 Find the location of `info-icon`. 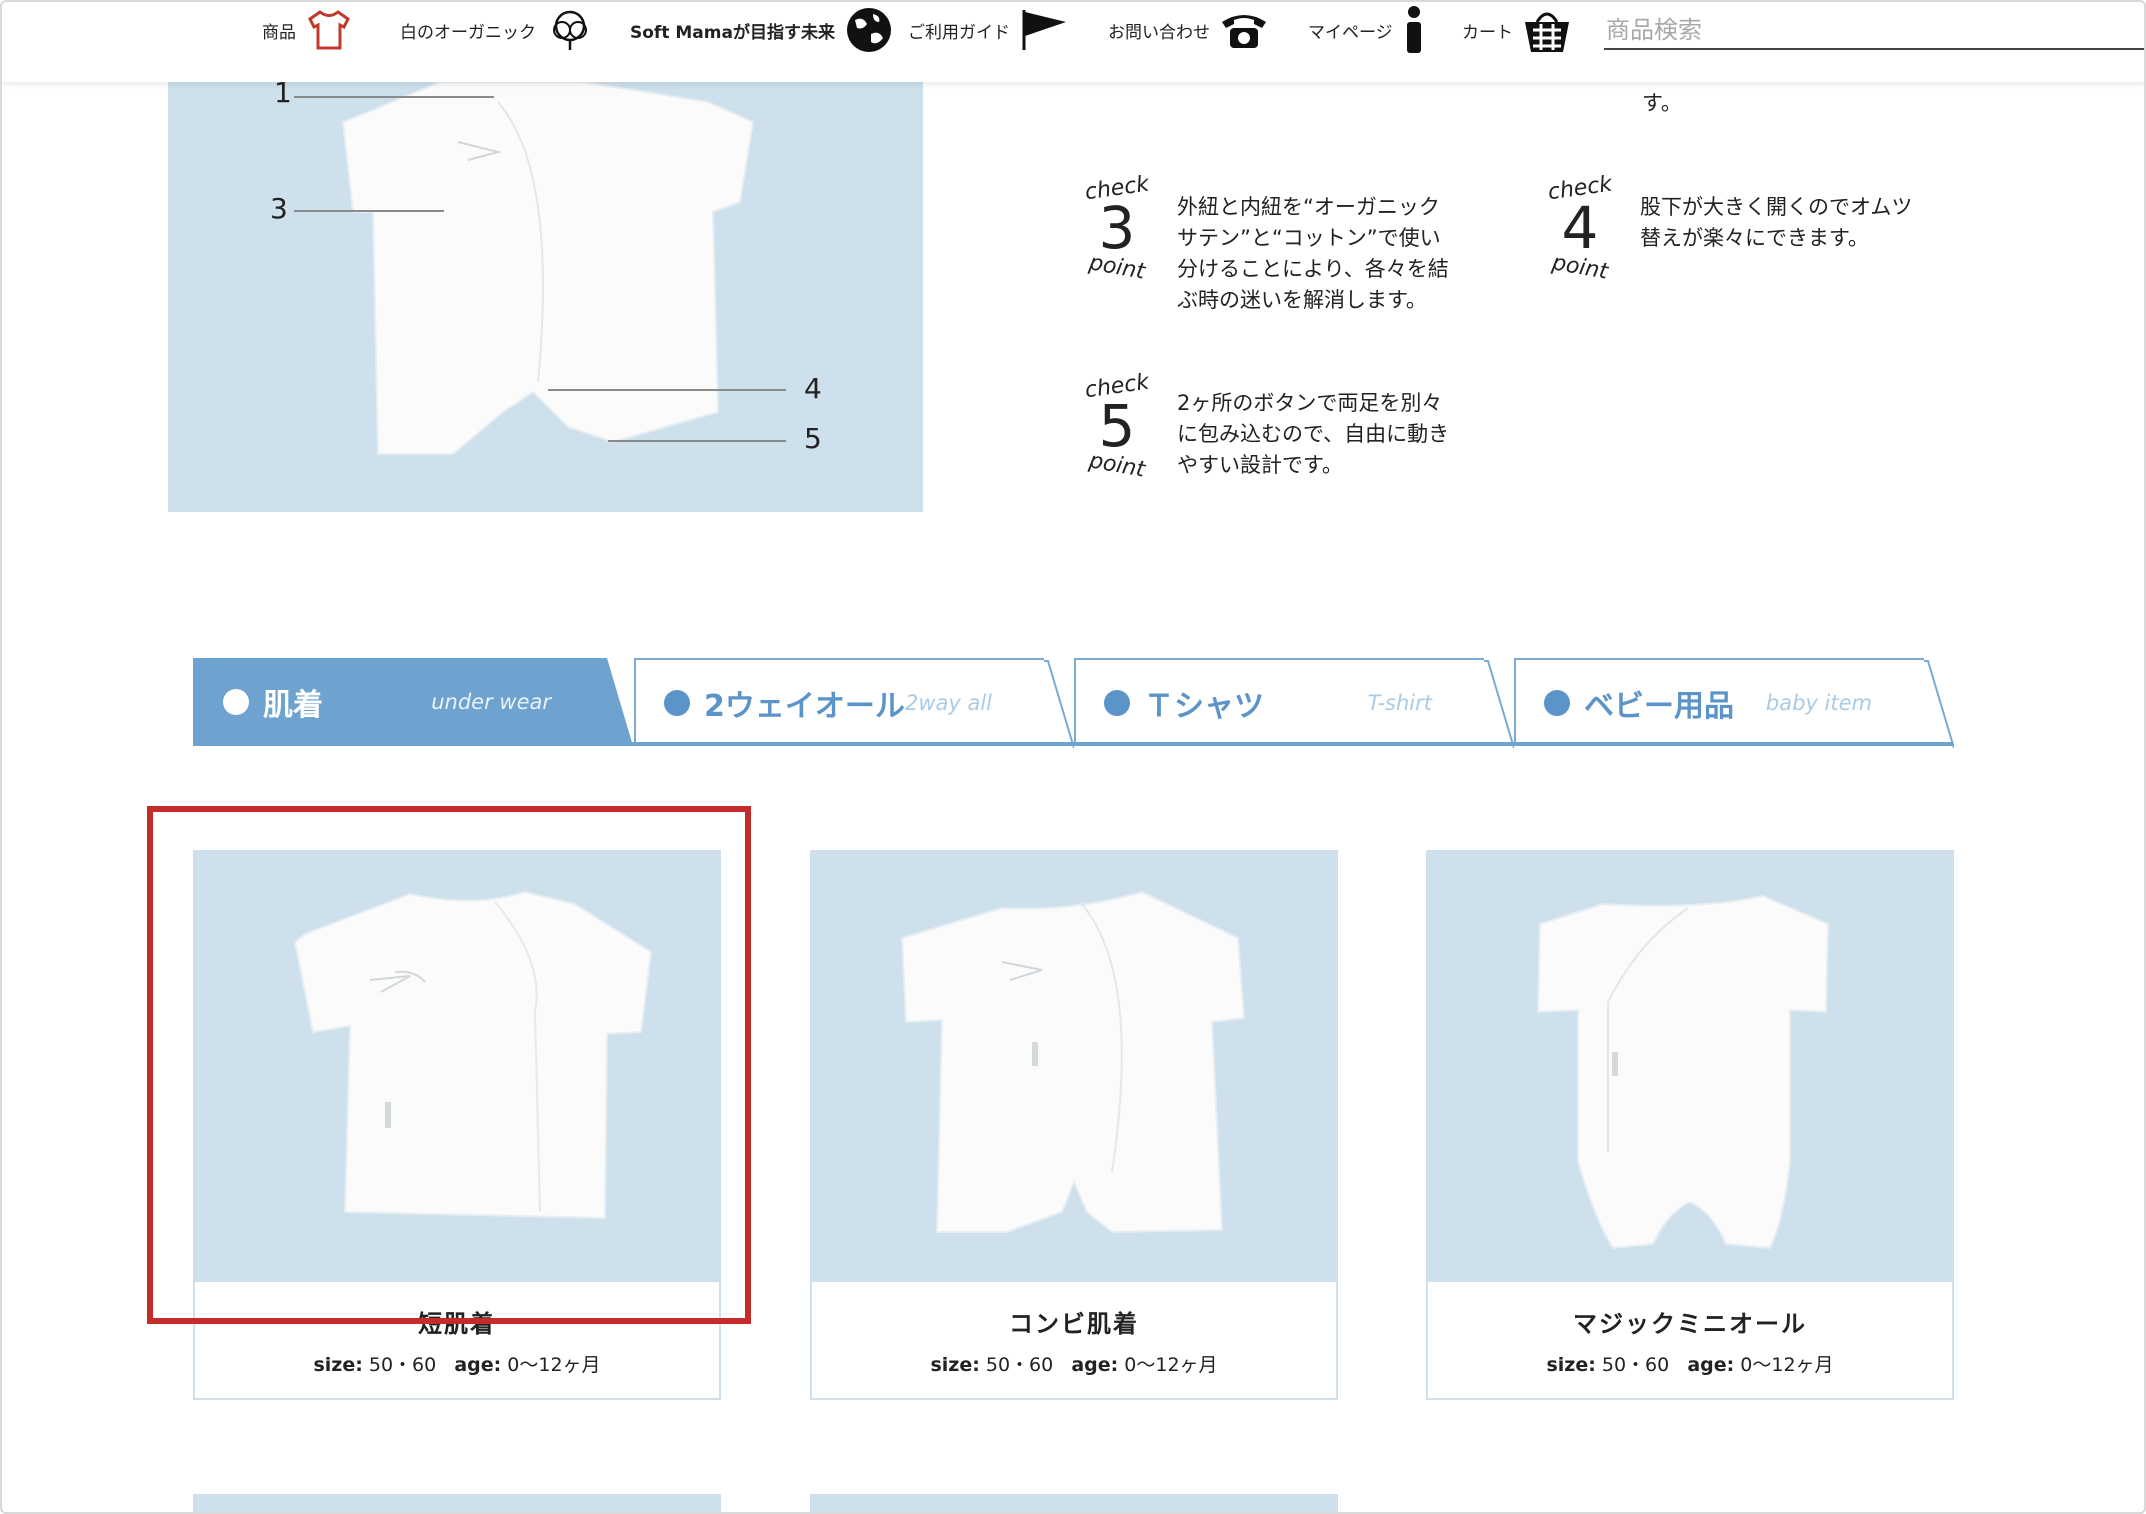

info-icon is located at coordinates (1414, 30).